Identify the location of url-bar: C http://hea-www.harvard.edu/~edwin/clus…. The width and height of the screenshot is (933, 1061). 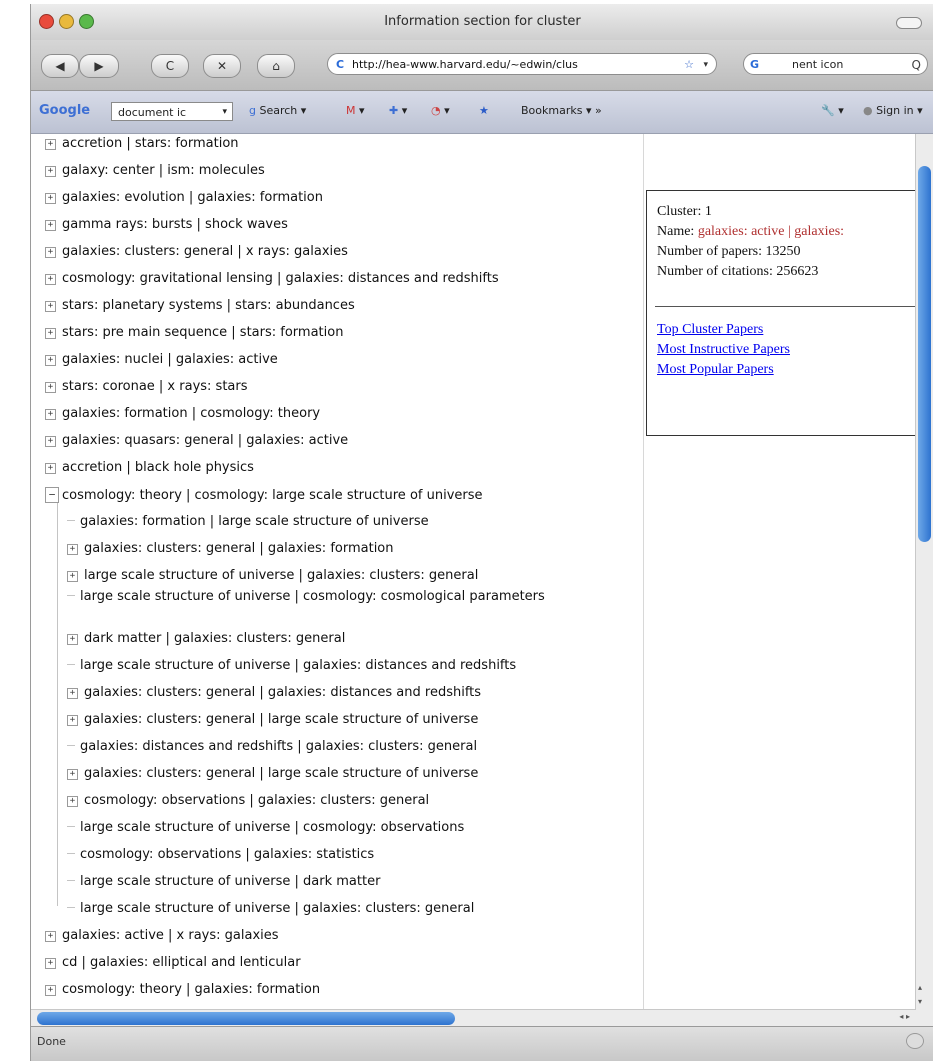
(522, 64).